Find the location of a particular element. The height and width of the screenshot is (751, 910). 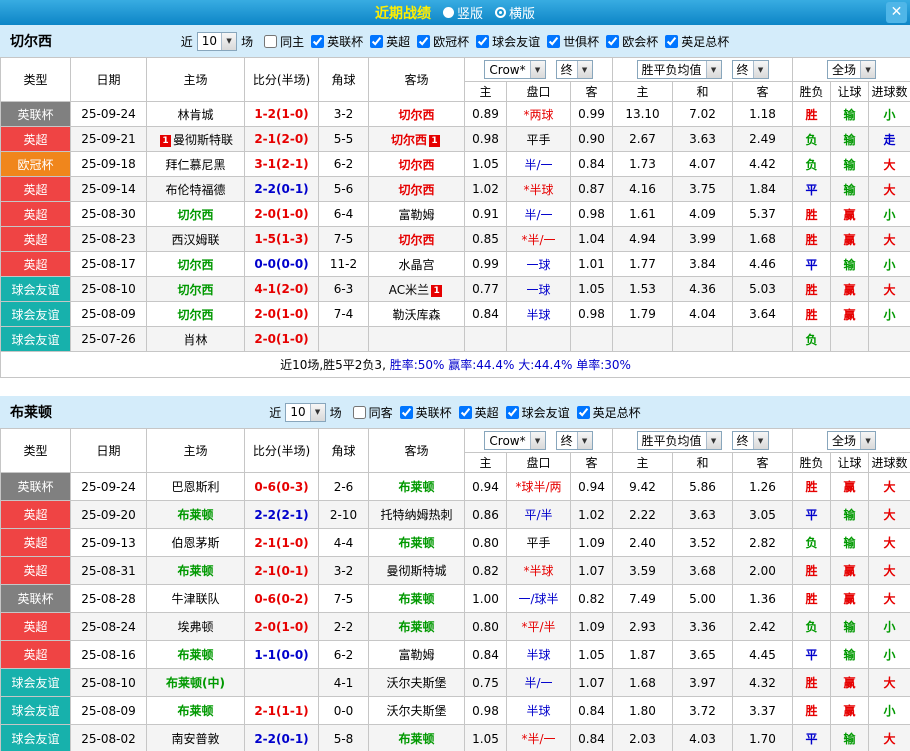

result-handicap: 赢 is located at coordinates (850, 214).